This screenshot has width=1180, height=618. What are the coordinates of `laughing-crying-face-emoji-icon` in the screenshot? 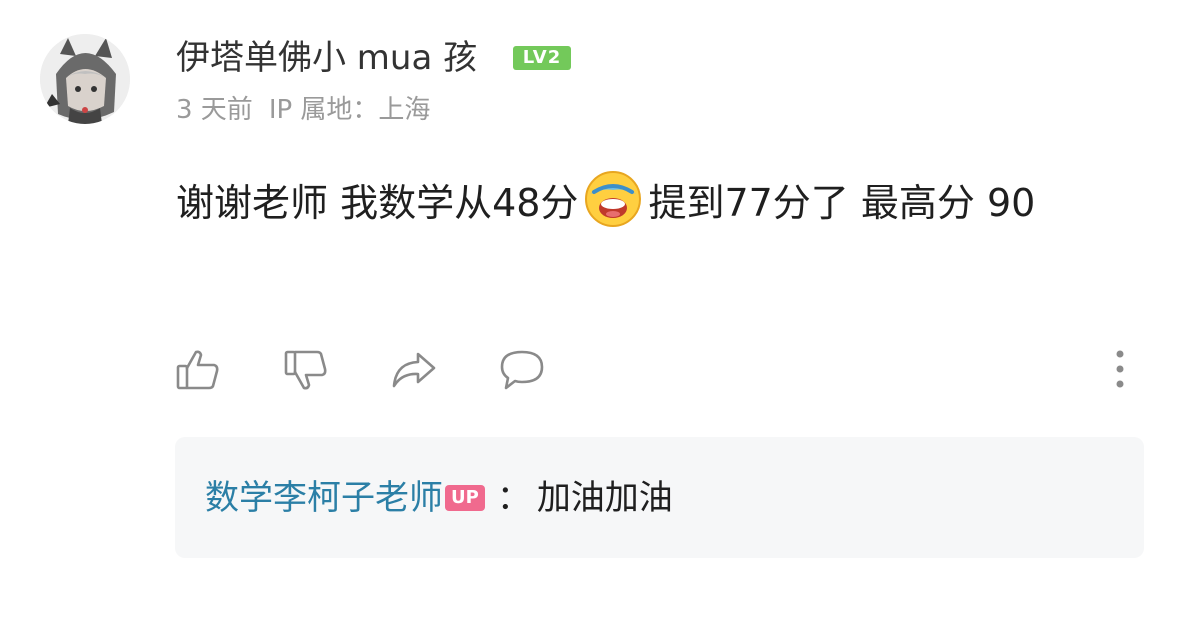 It's located at (613, 199).